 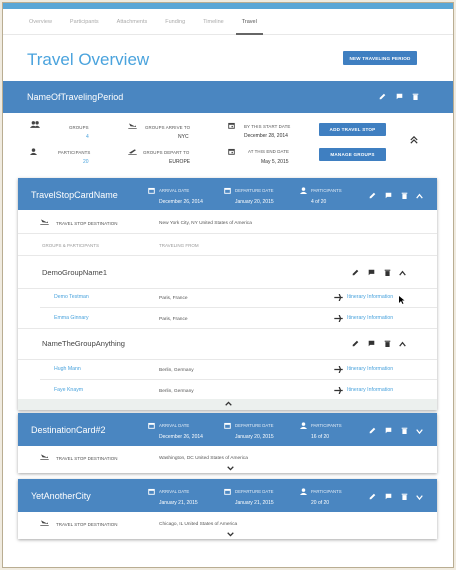 What do you see at coordinates (40, 22) in the screenshot?
I see `tab-overview: Overview` at bounding box center [40, 22].